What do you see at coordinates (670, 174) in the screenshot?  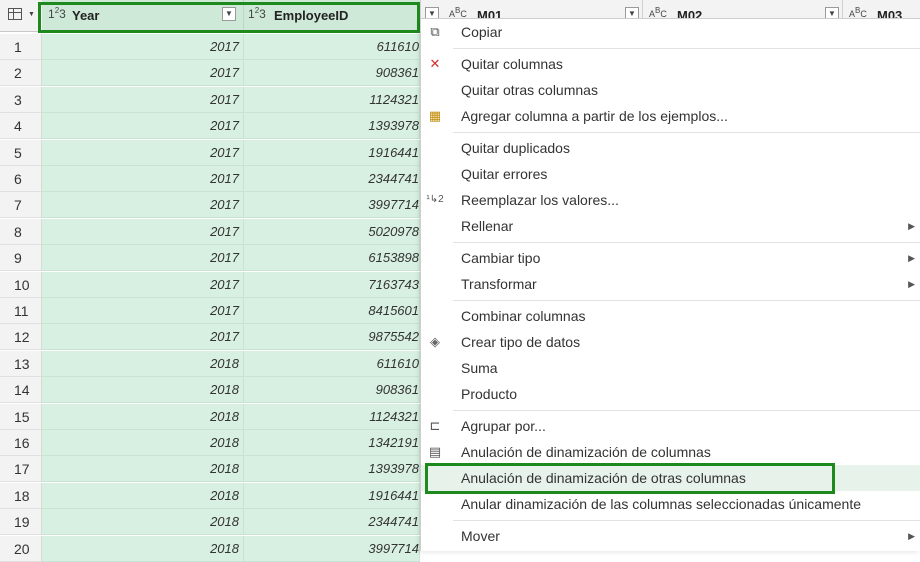 I see `menu-item-quitar-errores: Quitar errores` at bounding box center [670, 174].